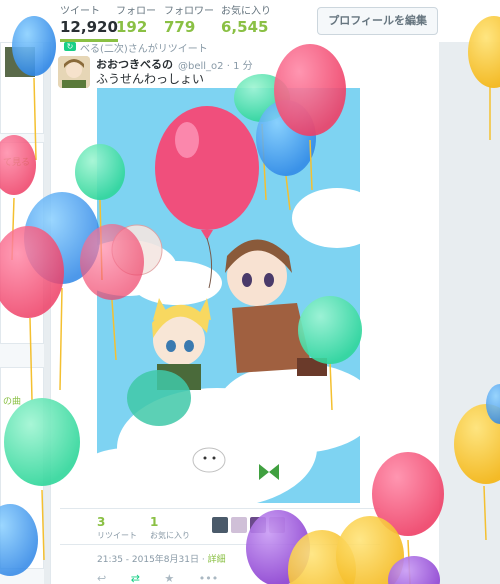  Describe the element at coordinates (22, 243) in the screenshot. I see `left-card-trends: て見る` at that location.